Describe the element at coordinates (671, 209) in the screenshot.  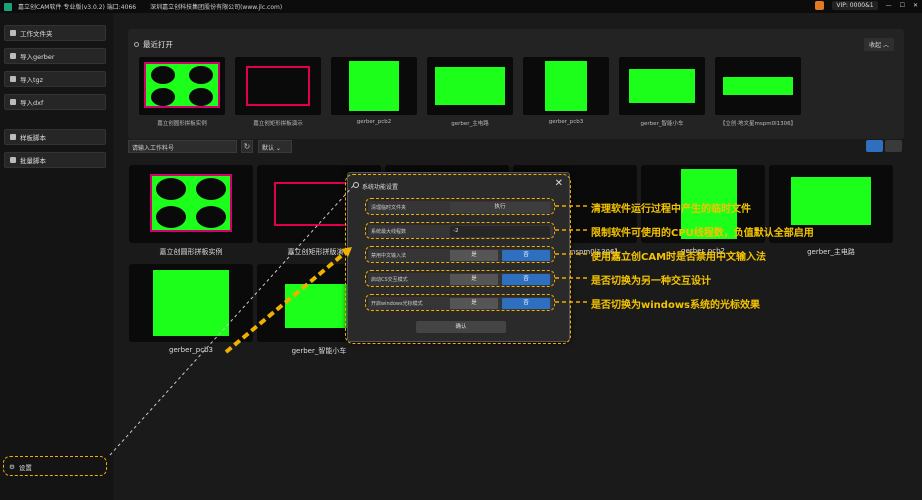
I see `annotation: 清理软件运行过程中产生的临时文件` at that location.